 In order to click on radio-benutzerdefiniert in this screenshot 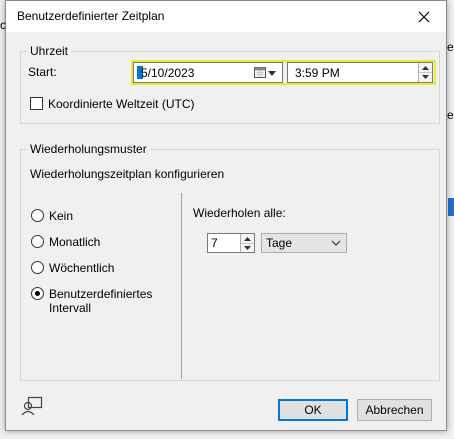, I will do `click(37, 293)`.